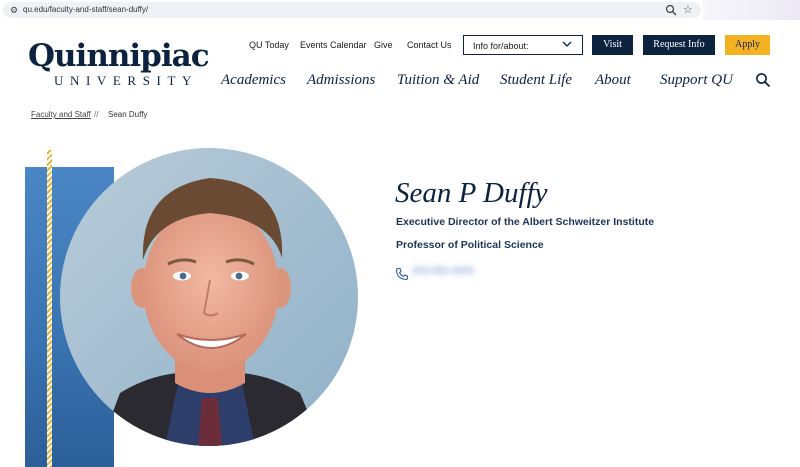 The height and width of the screenshot is (467, 800). Describe the element at coordinates (613, 80) in the screenshot. I see `nav-about: About` at that location.